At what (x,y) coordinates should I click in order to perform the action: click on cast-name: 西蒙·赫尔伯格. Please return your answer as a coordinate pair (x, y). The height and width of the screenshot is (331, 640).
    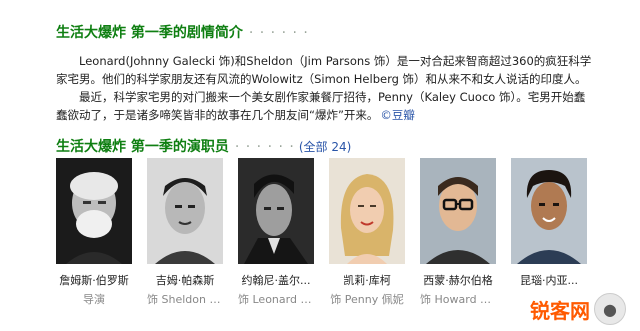
    Looking at the image, I should click on (458, 280).